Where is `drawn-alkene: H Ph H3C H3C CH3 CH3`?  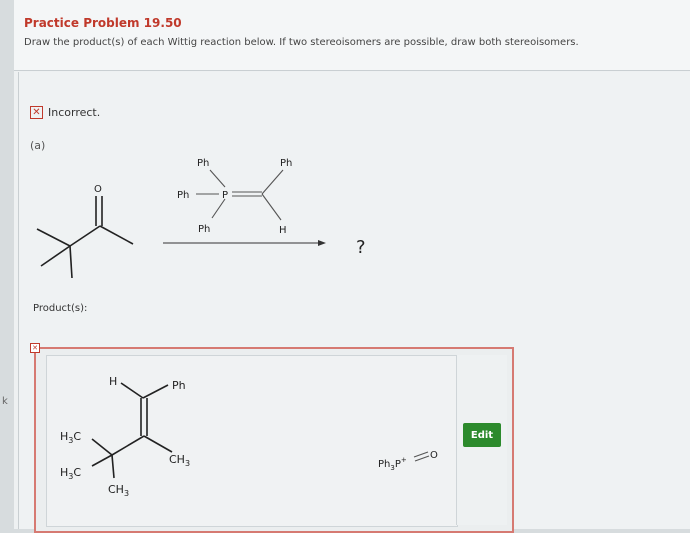 drawn-alkene: H Ph H3C H3C CH3 CH3 is located at coordinates (125, 436).